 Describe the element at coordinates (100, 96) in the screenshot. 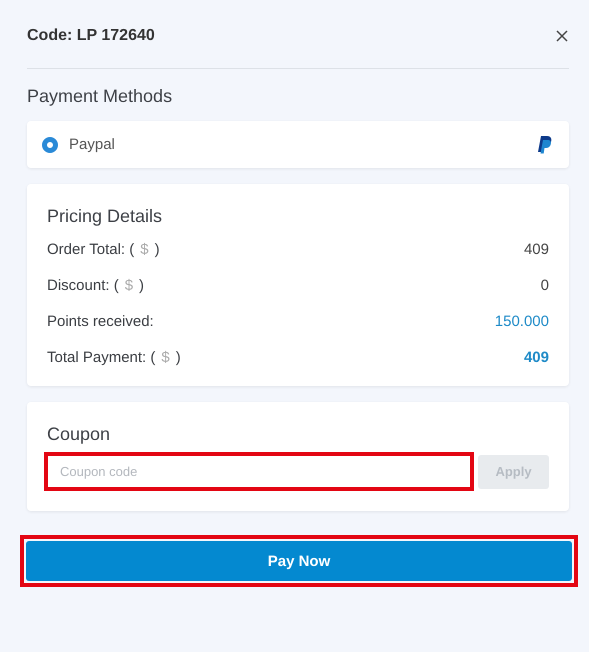

I see `section-title: Payment Methods` at that location.